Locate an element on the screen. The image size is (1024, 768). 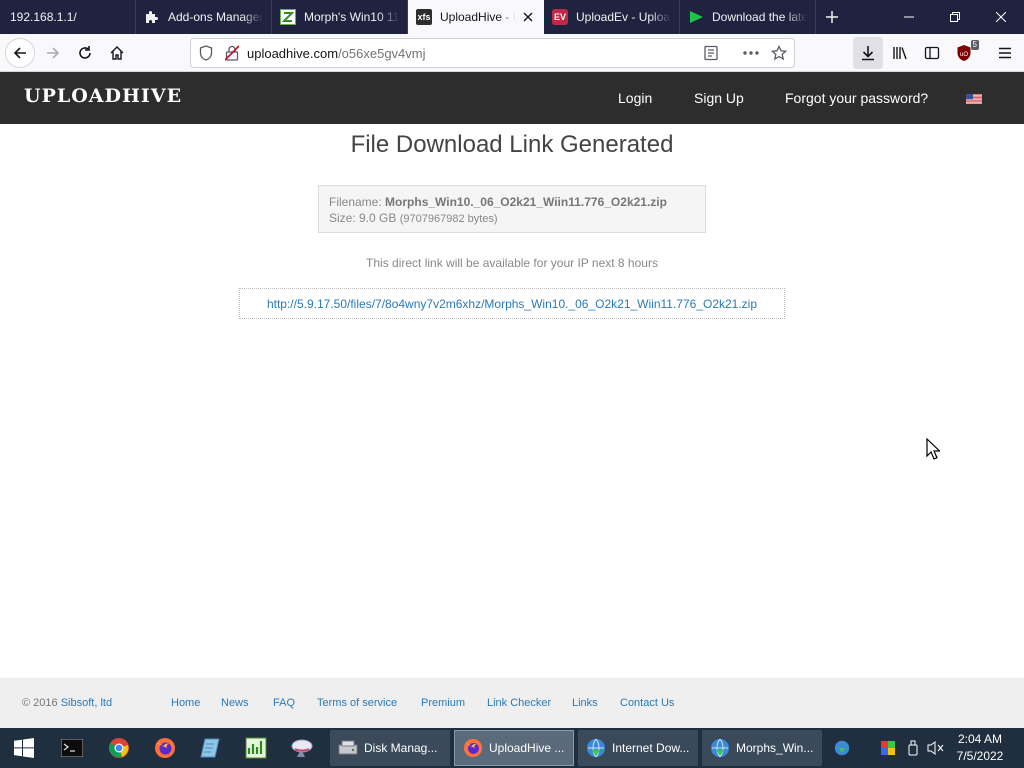
tab-title: UploadHive - Upl is located at coordinates (478, 17).